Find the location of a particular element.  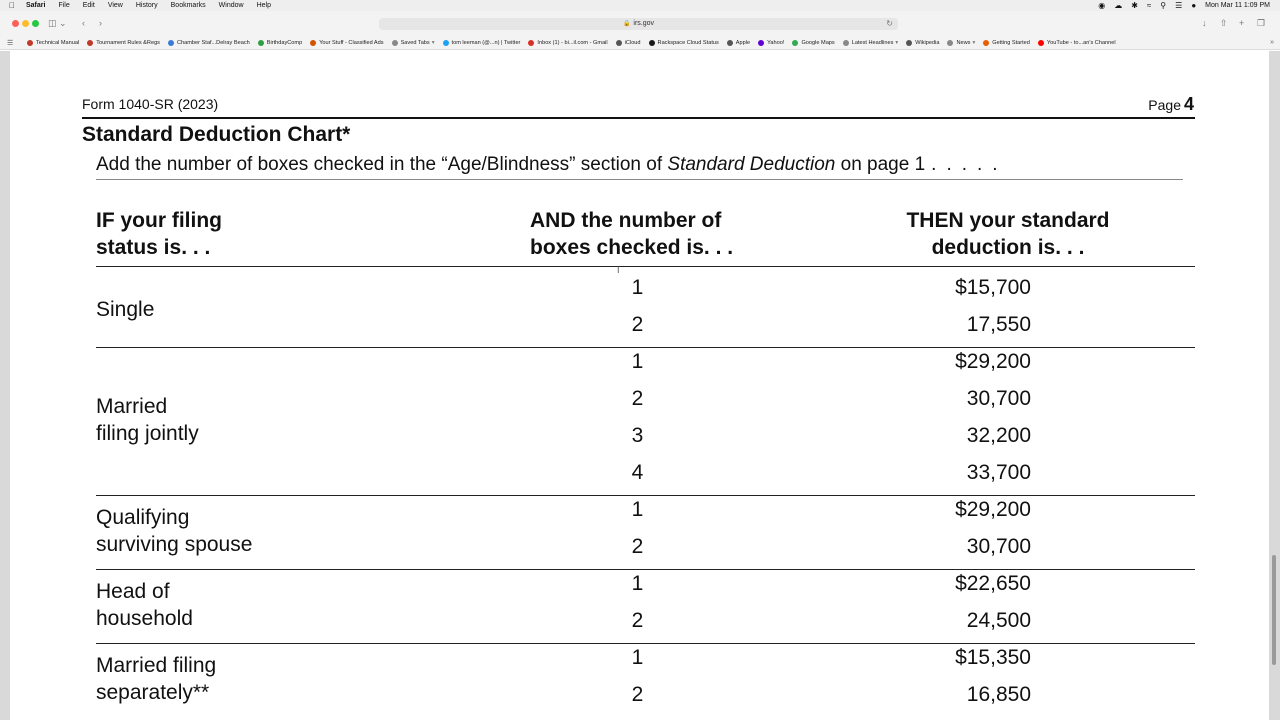

vertical-scrollbar is located at coordinates (1274, 610).